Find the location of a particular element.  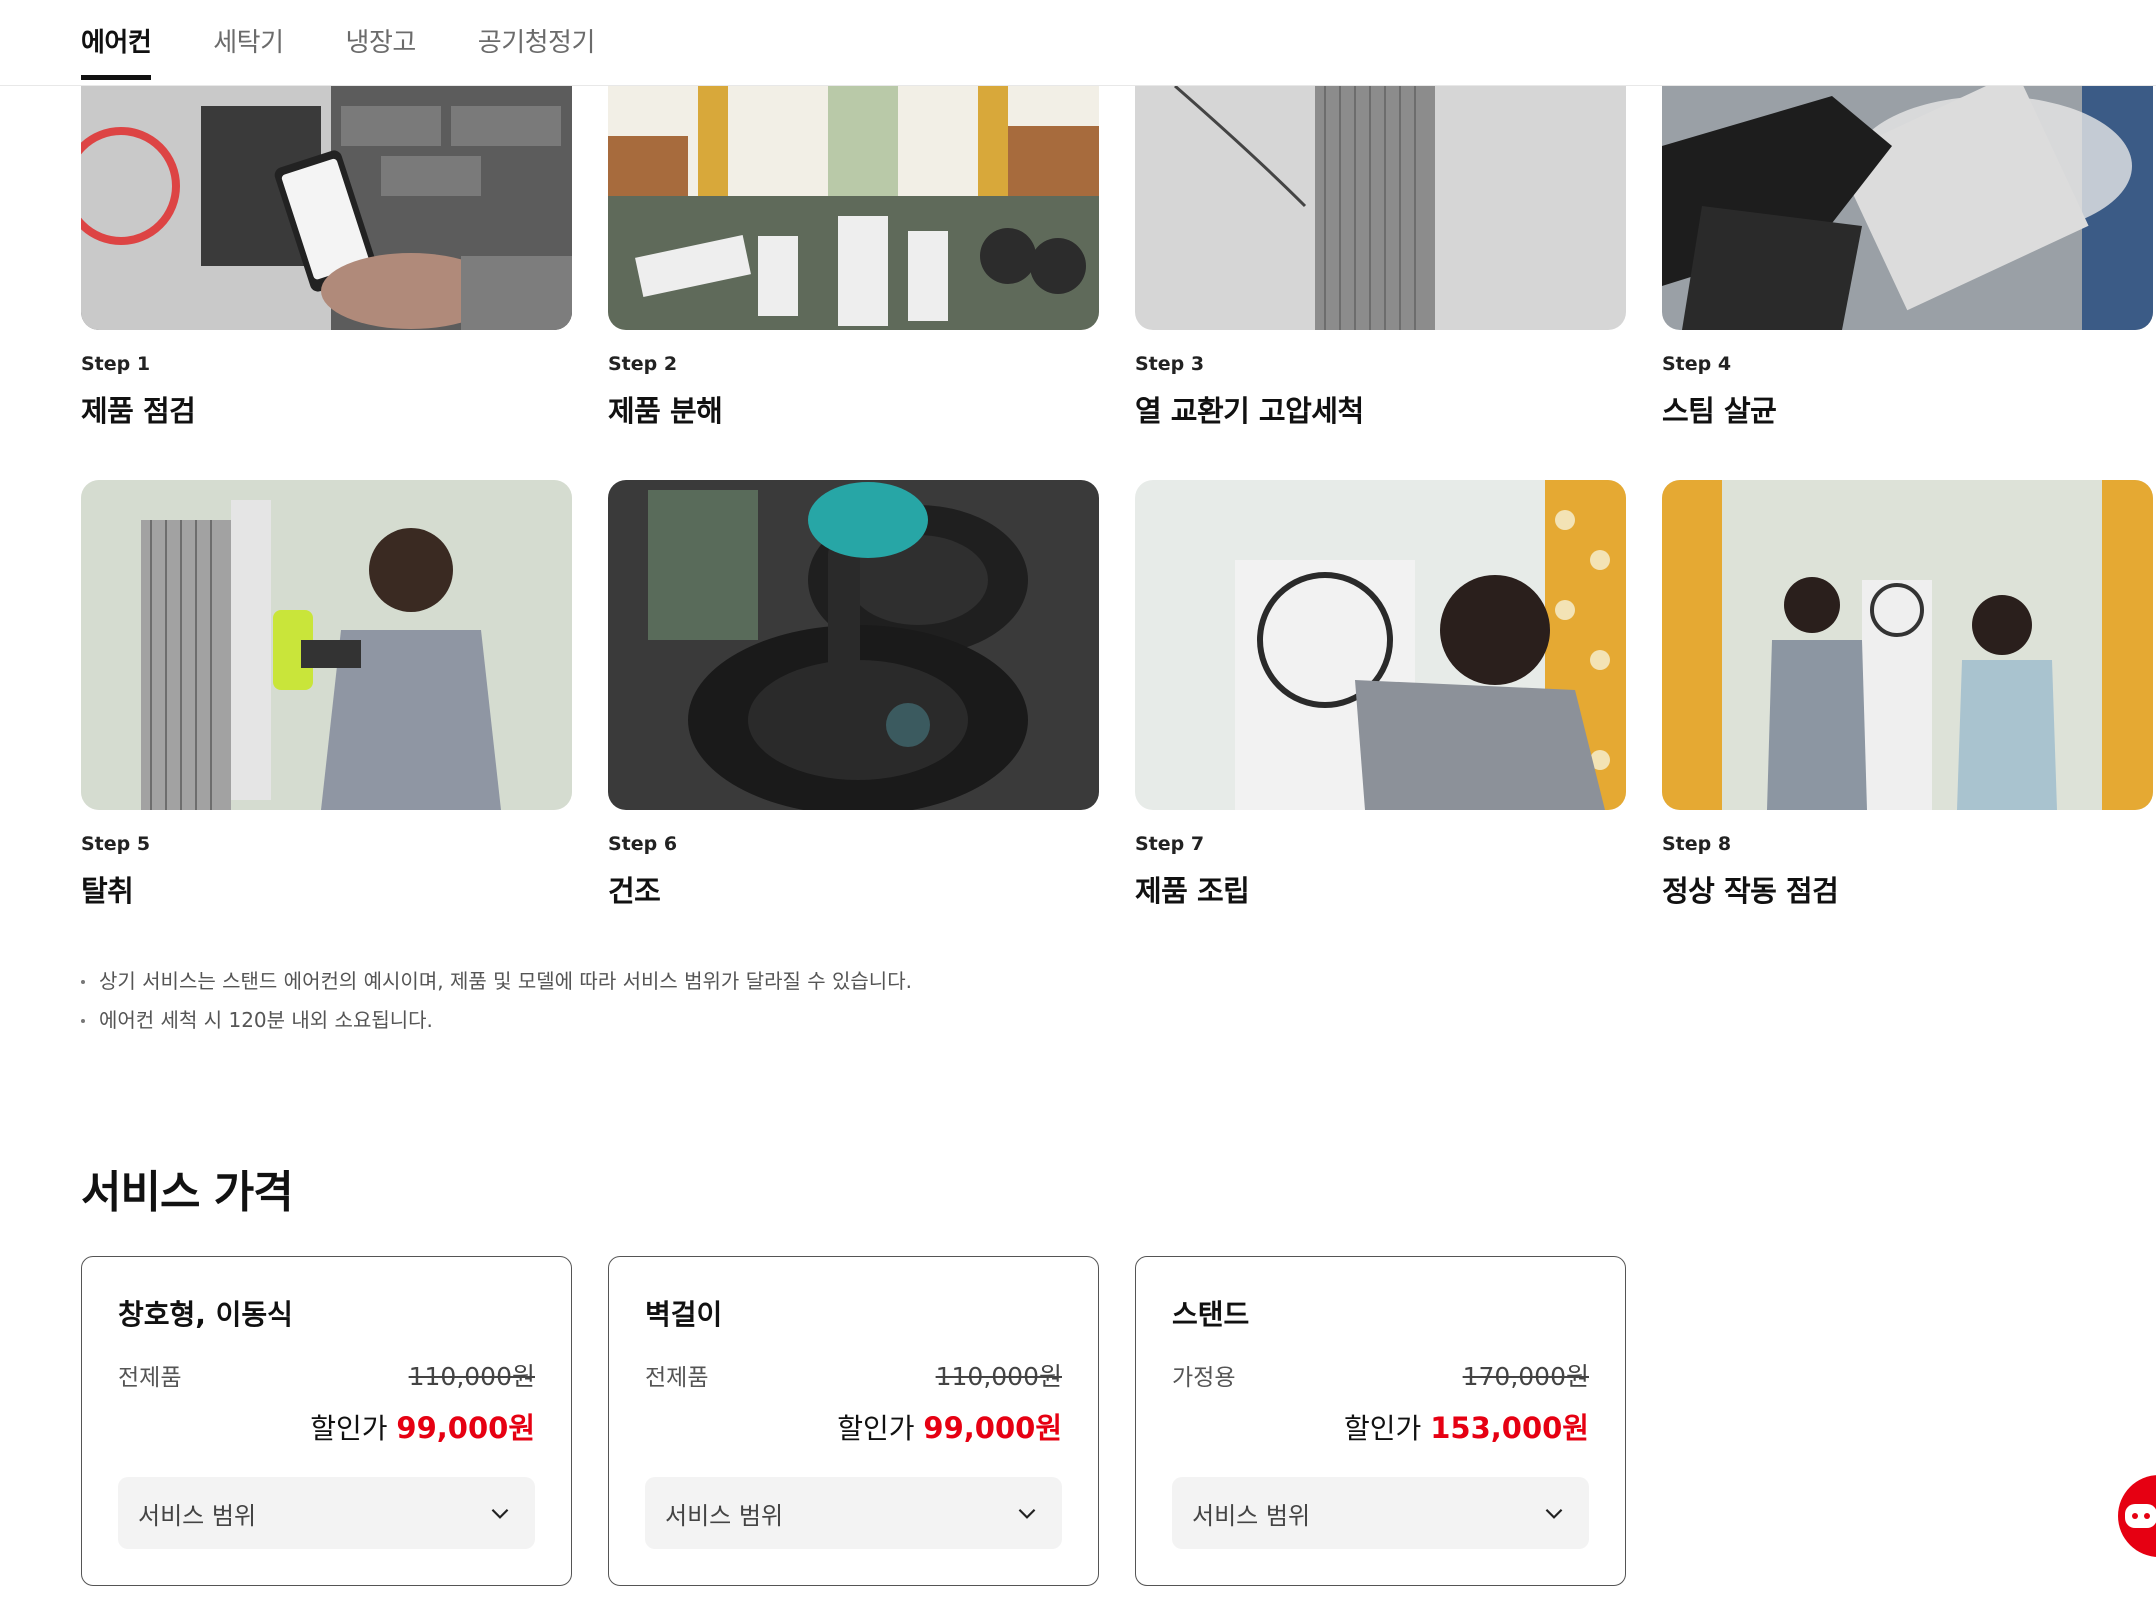

step-5-image is located at coordinates (326, 645).